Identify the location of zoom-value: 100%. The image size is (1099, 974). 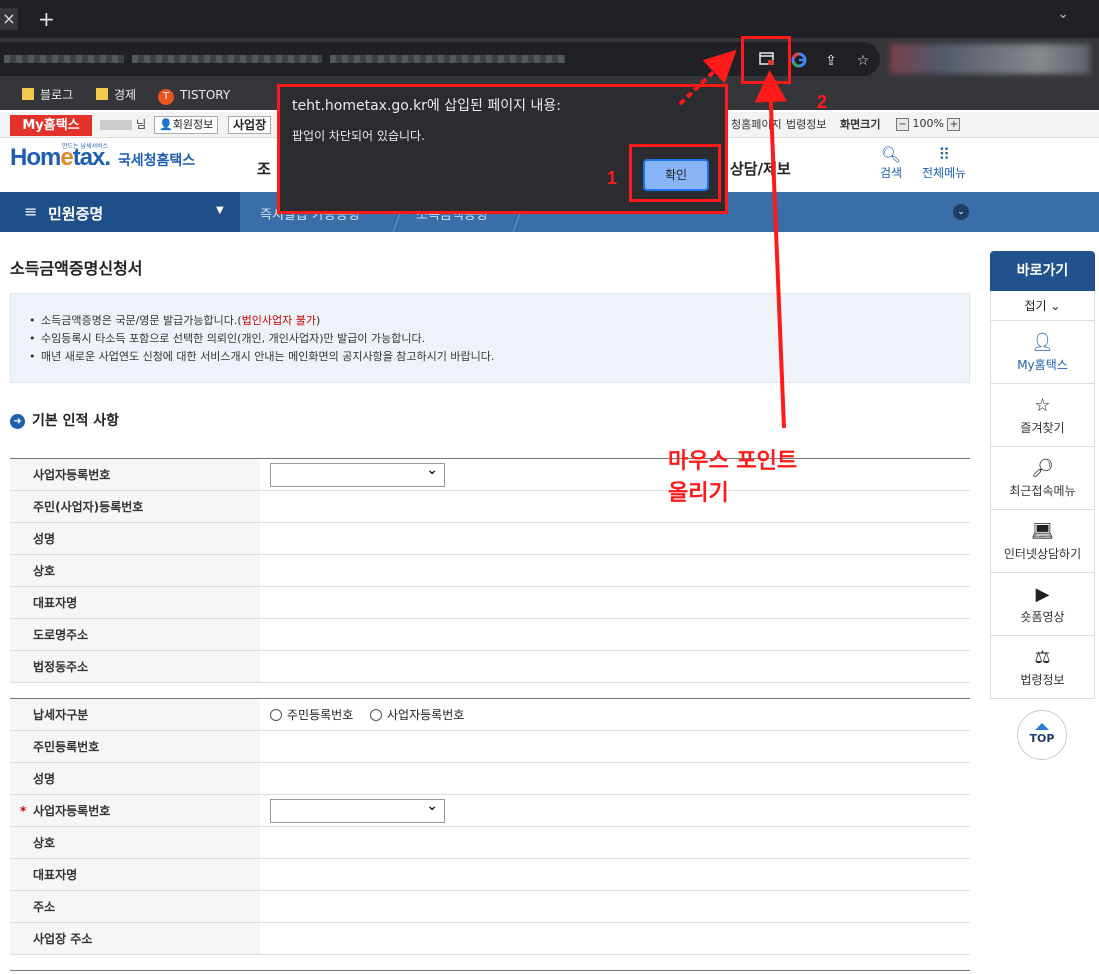
(928, 123).